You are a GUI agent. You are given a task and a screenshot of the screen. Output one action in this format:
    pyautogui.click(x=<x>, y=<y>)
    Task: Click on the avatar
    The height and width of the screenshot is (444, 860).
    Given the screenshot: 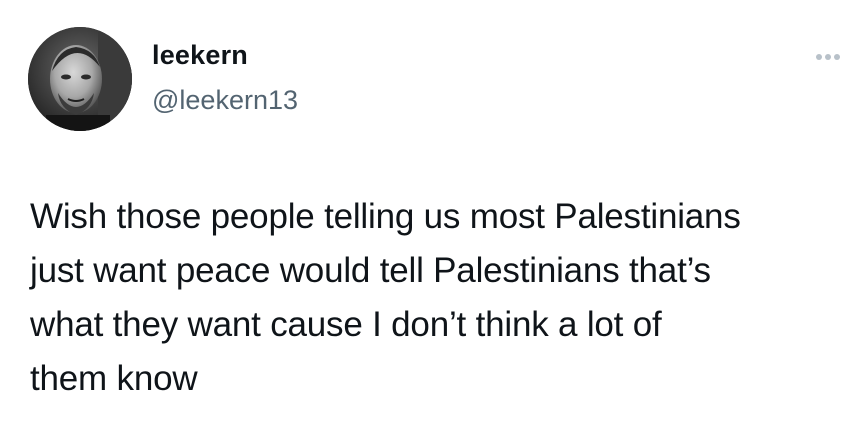 What is the action you would take?
    pyautogui.click(x=80, y=79)
    